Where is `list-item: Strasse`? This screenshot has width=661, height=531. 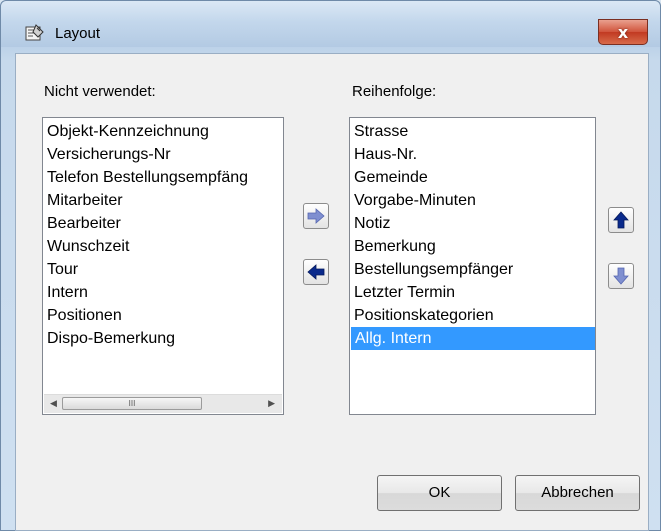
list-item: Strasse is located at coordinates (472, 131).